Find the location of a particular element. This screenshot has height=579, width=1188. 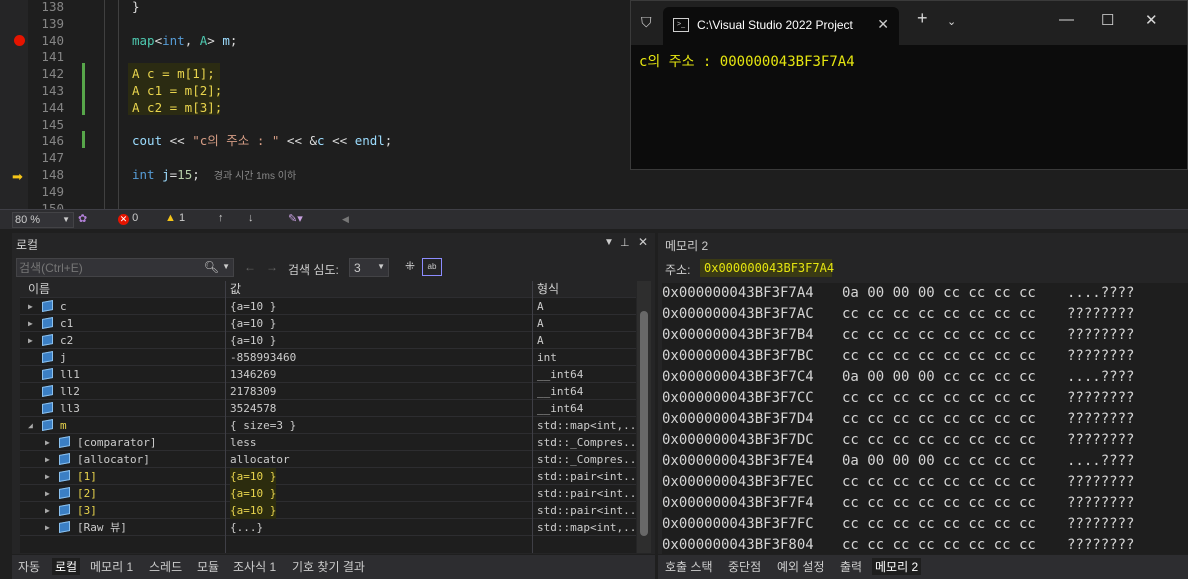

bottom-tab: 모듈 is located at coordinates (208, 566).